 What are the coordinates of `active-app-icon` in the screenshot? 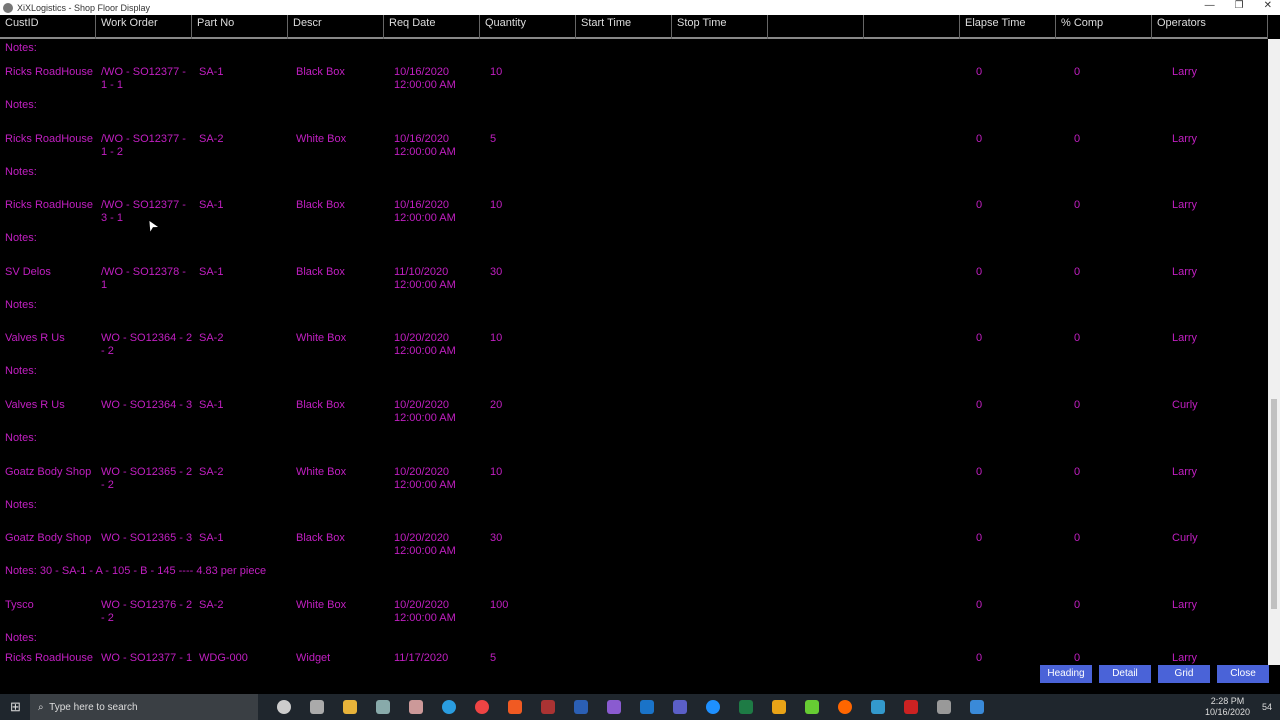 It's located at (977, 707).